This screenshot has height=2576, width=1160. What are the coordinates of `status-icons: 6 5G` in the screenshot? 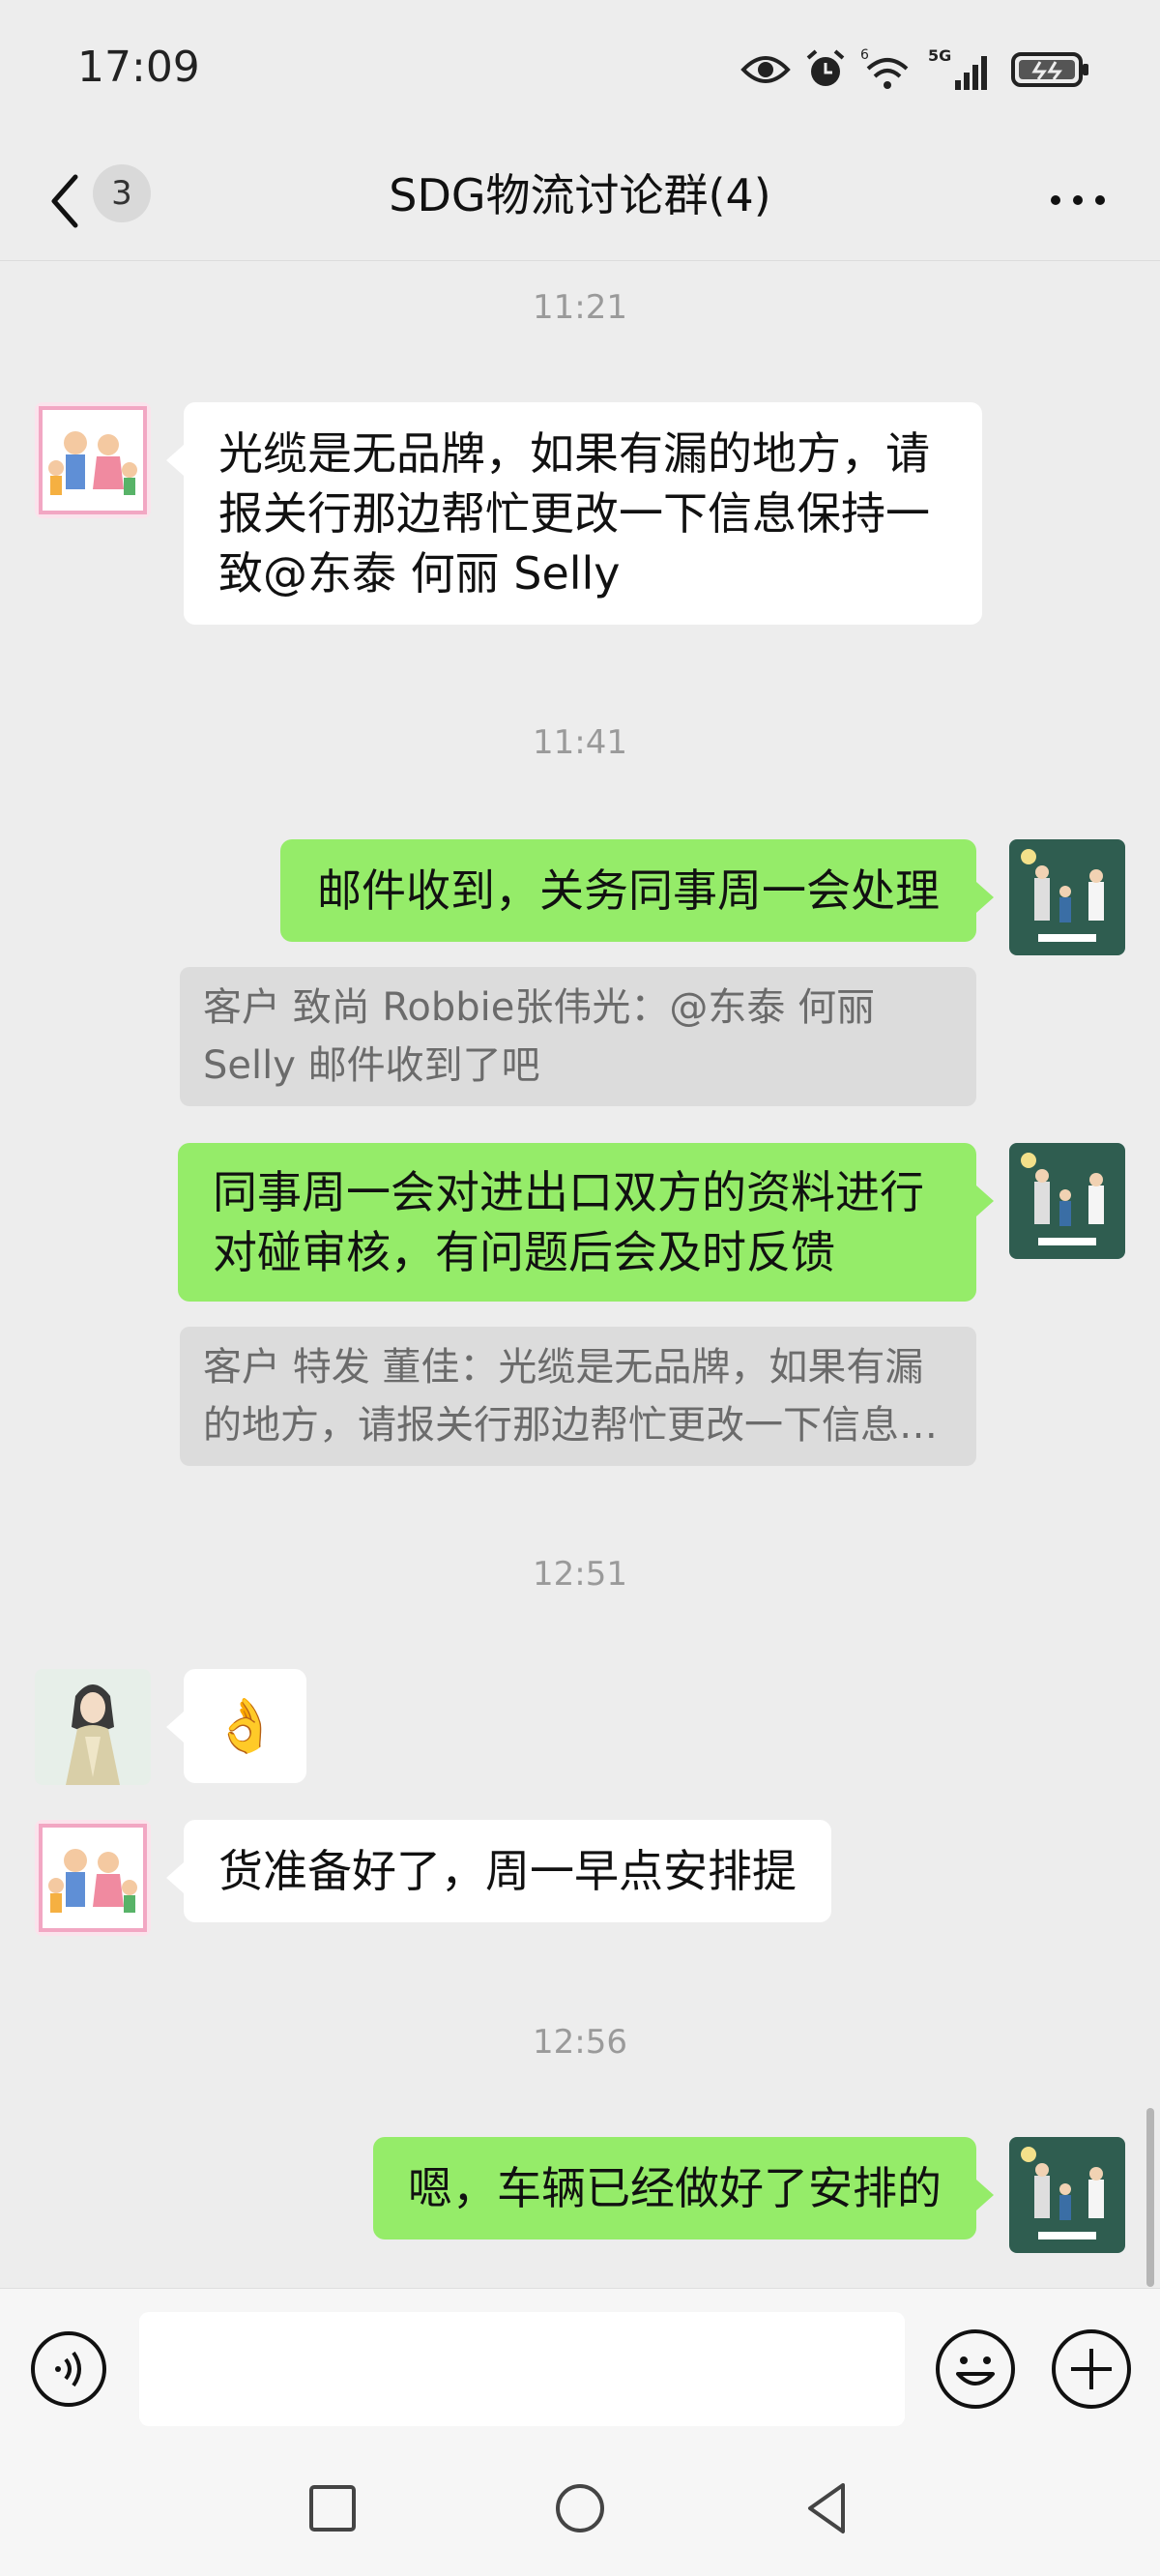 It's located at (915, 69).